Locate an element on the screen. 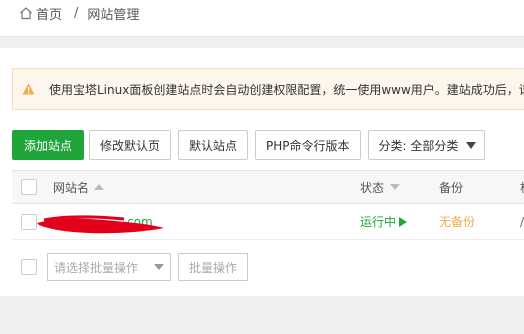 Image resolution: width=524 pixels, height=334 pixels. column-site-name-label: 网站名 is located at coordinates (71, 187).